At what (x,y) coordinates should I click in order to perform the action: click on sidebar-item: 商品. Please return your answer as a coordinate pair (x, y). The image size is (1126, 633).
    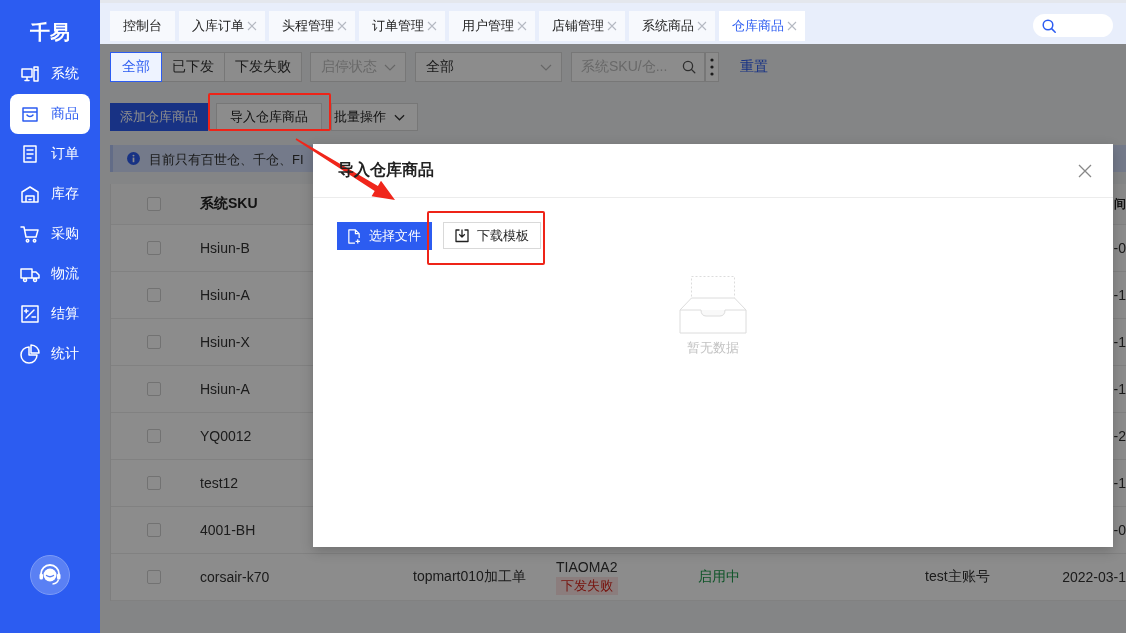
    Looking at the image, I should click on (50, 114).